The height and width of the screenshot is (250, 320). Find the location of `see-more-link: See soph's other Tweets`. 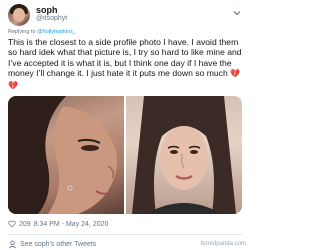

see-more-link: See soph's other Tweets is located at coordinates (52, 244).